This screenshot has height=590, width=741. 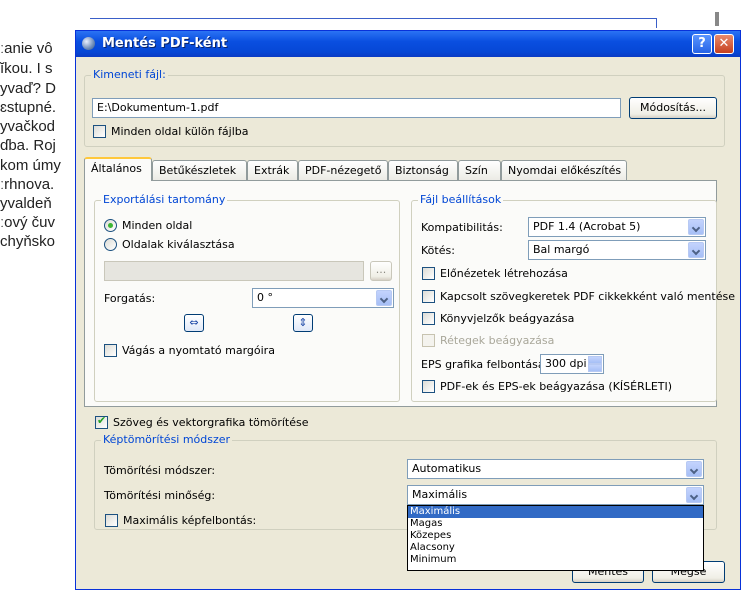 What do you see at coordinates (587, 226) in the screenshot?
I see `compatibility-value: PDF 1.4 (Acrobat 5)` at bounding box center [587, 226].